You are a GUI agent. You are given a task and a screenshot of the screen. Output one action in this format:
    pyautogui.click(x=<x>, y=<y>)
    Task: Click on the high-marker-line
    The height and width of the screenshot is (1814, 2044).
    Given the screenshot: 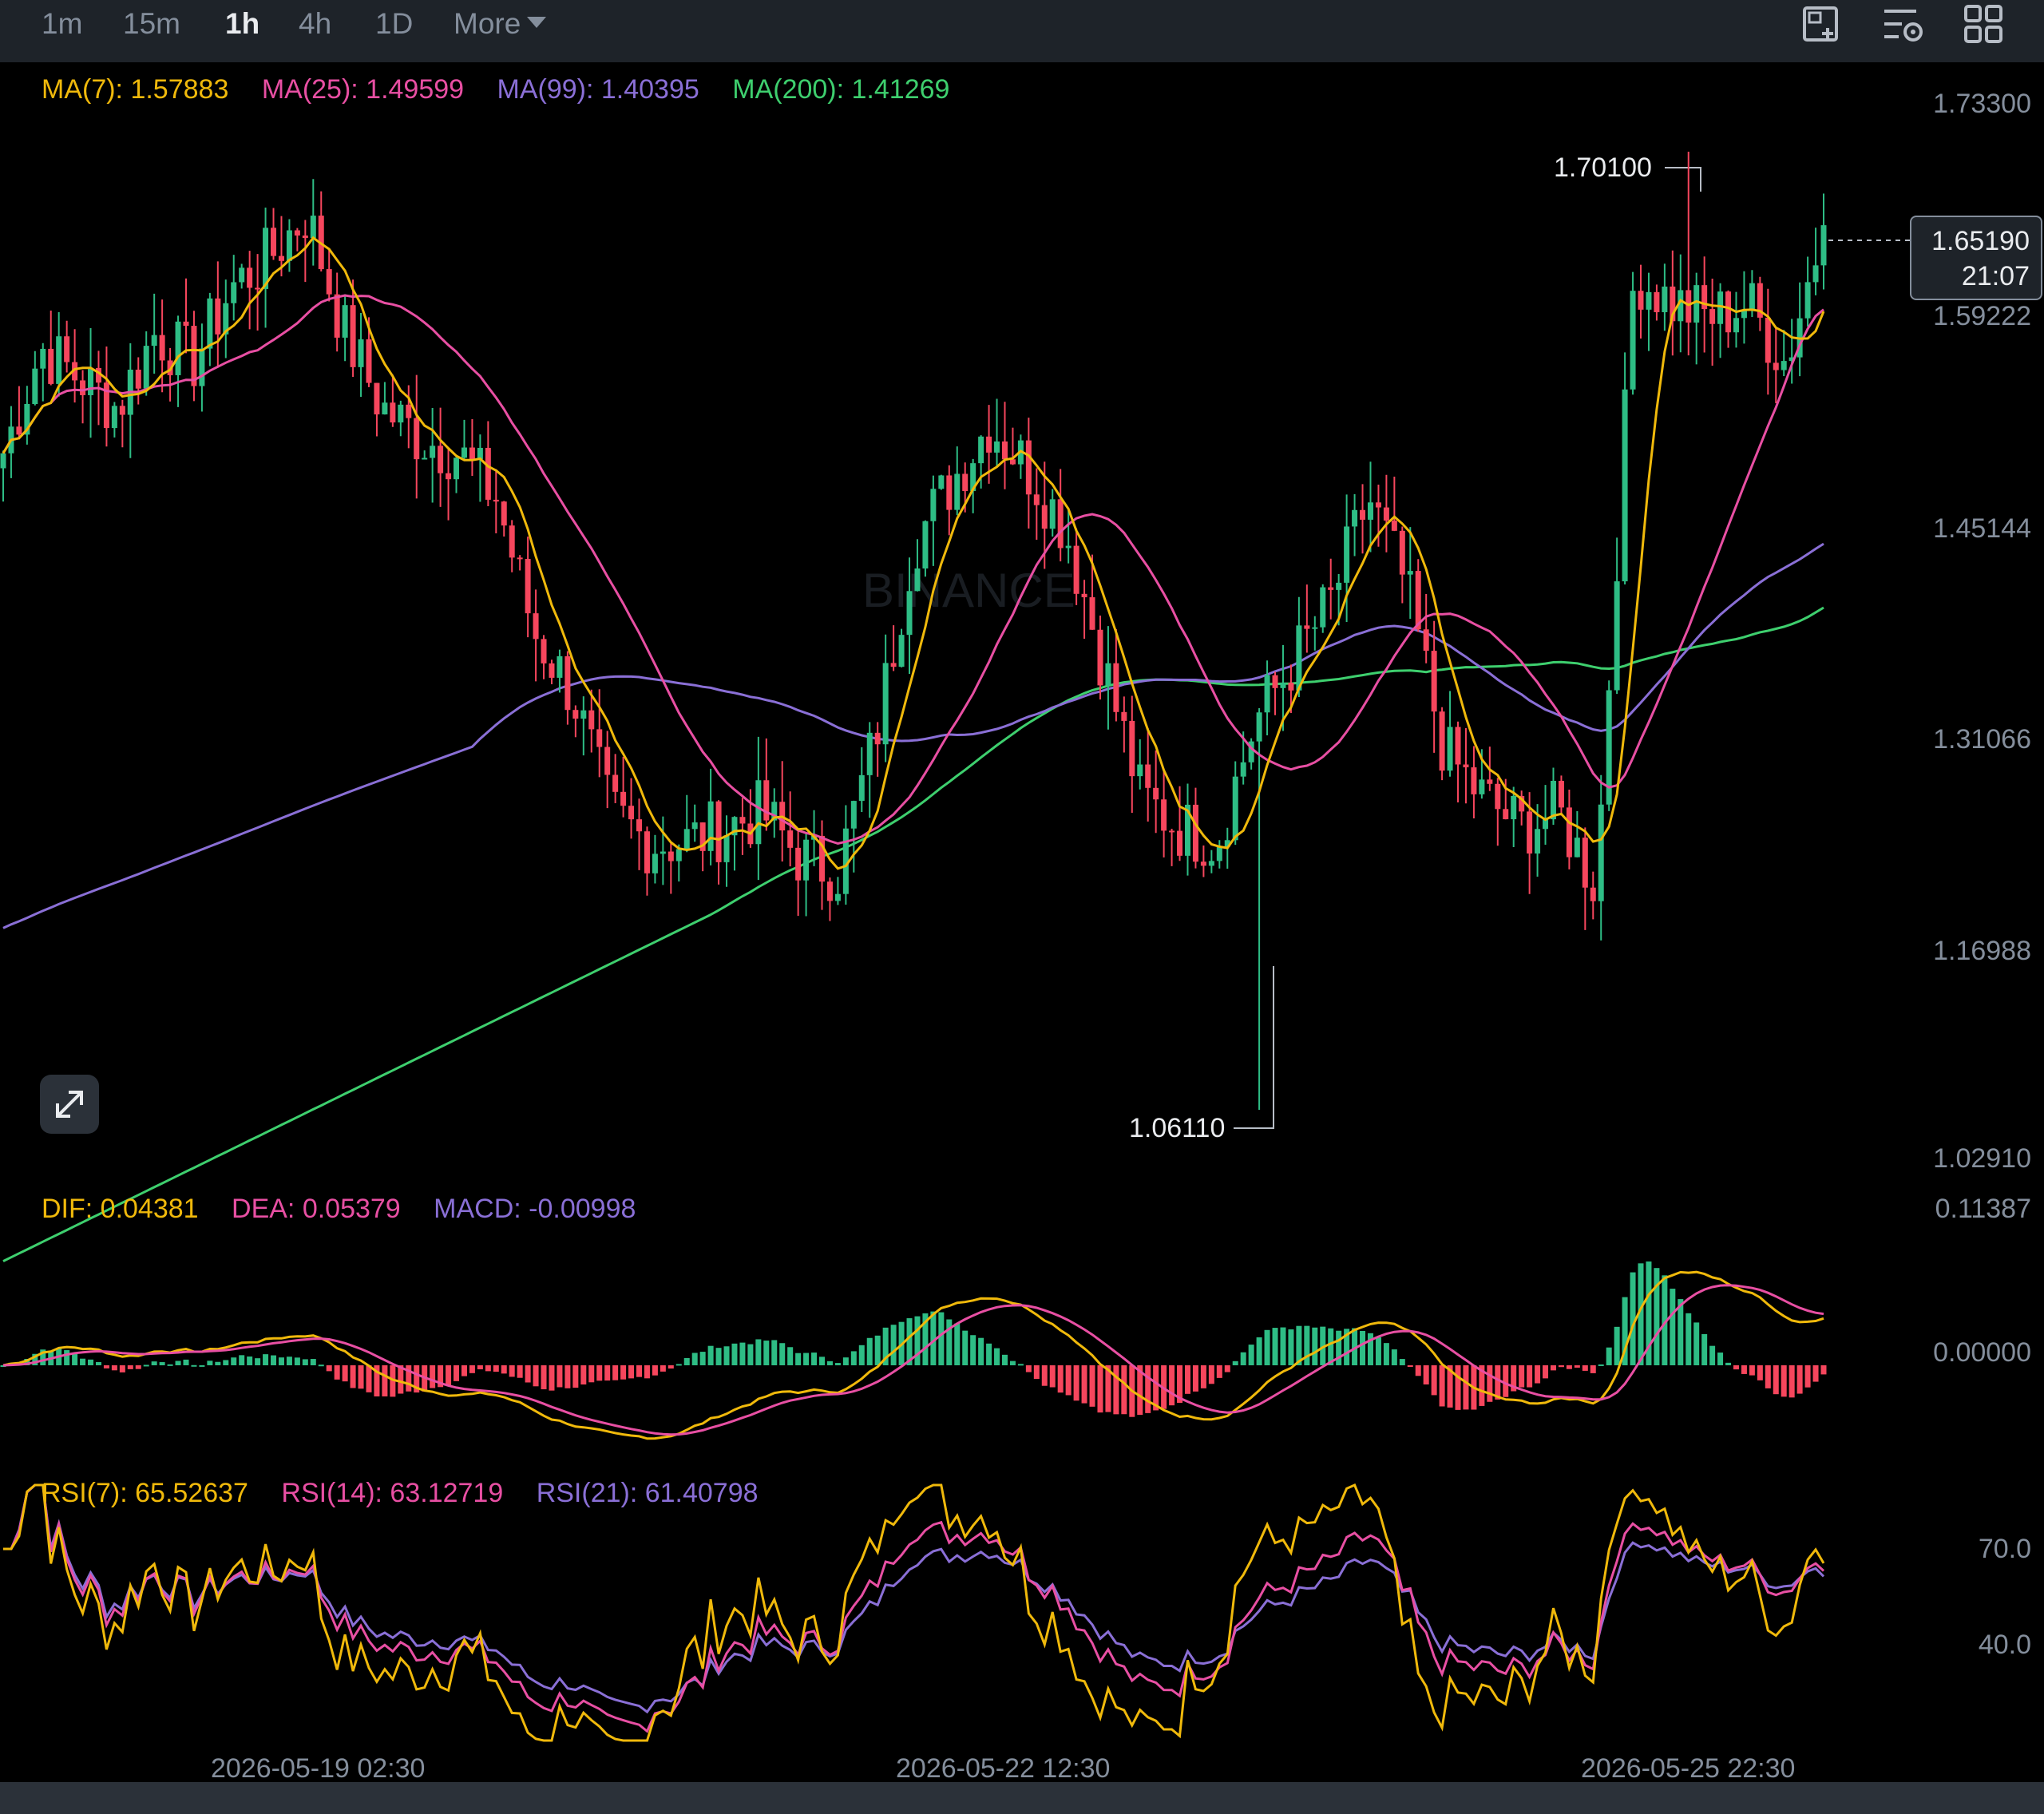 What is the action you would take?
    pyautogui.click(x=1683, y=179)
    